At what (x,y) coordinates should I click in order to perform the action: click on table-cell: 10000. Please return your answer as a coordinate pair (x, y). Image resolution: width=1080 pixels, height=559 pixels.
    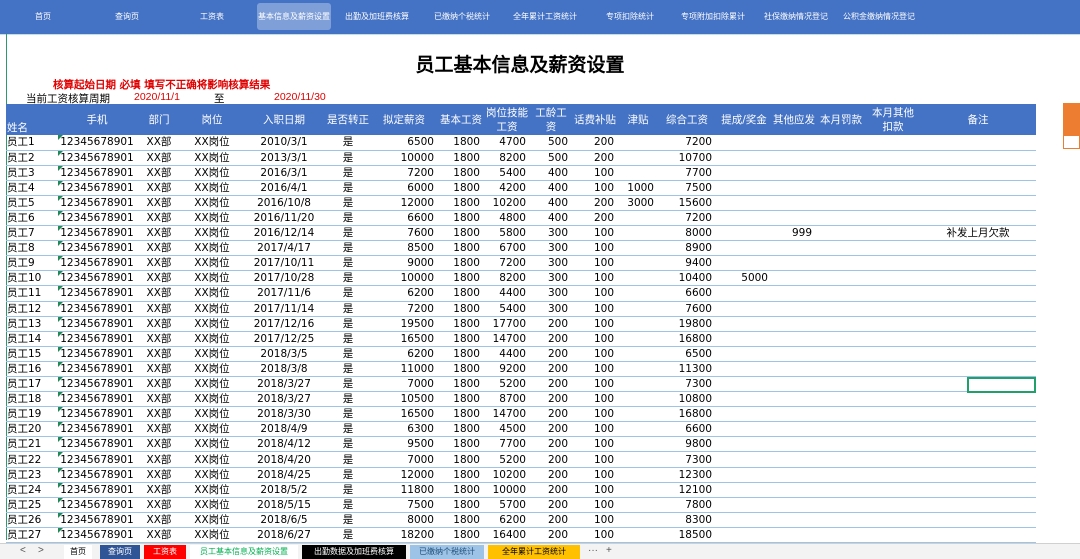
    Looking at the image, I should click on (404, 278).